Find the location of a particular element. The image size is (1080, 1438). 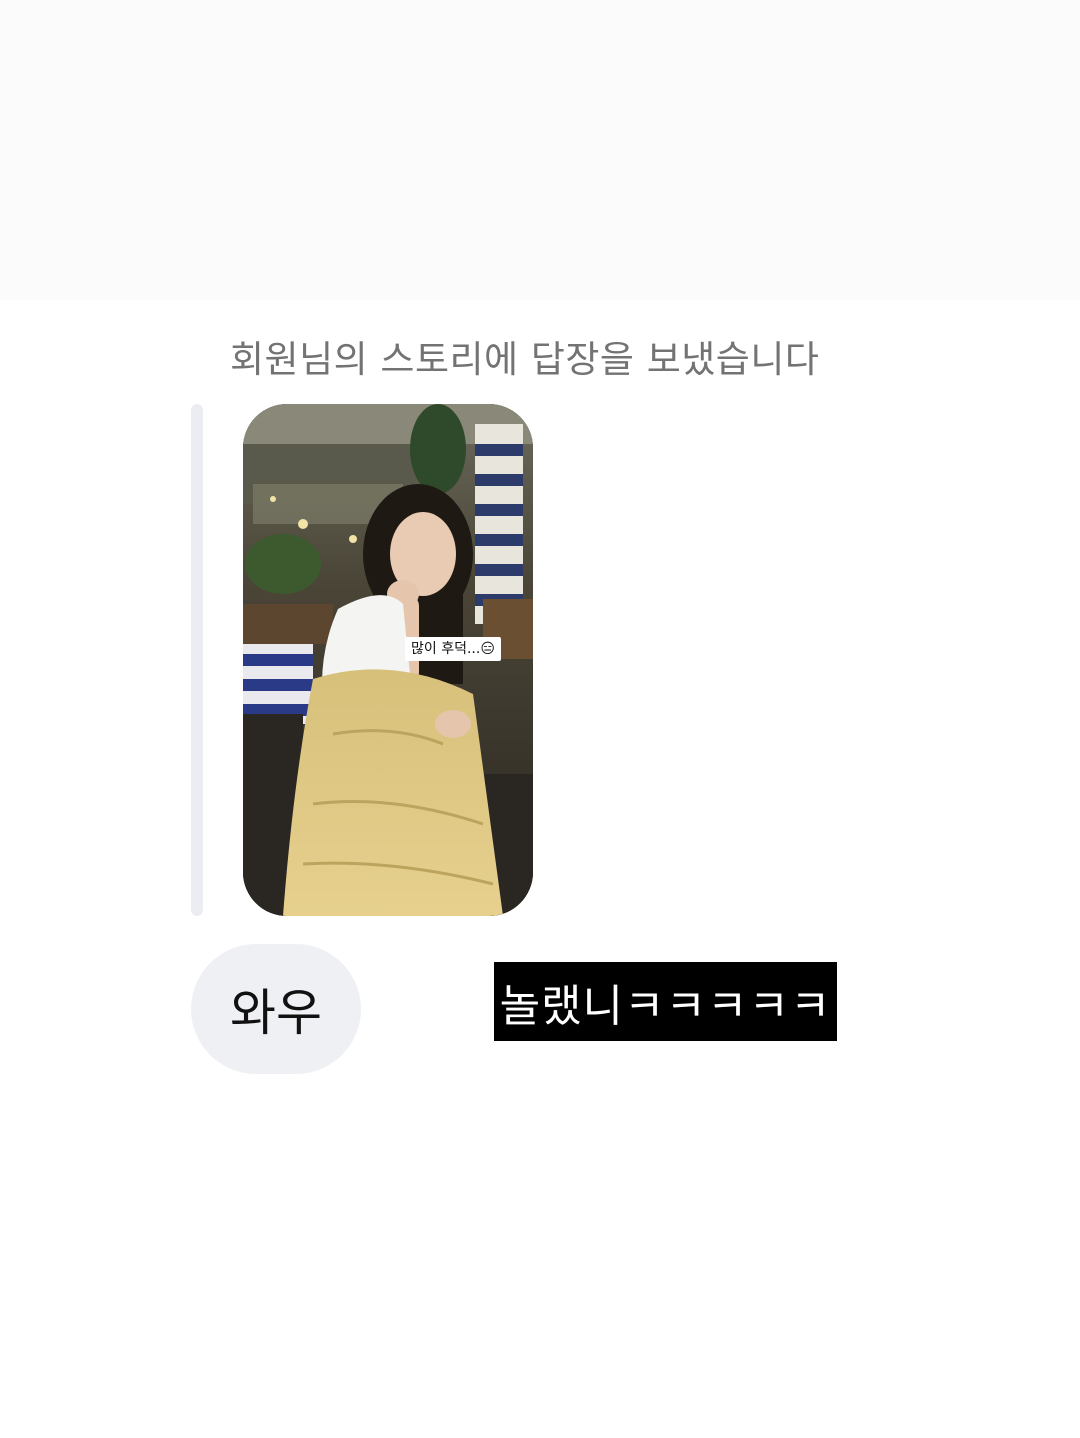

reply-quote-bar is located at coordinates (197, 660).